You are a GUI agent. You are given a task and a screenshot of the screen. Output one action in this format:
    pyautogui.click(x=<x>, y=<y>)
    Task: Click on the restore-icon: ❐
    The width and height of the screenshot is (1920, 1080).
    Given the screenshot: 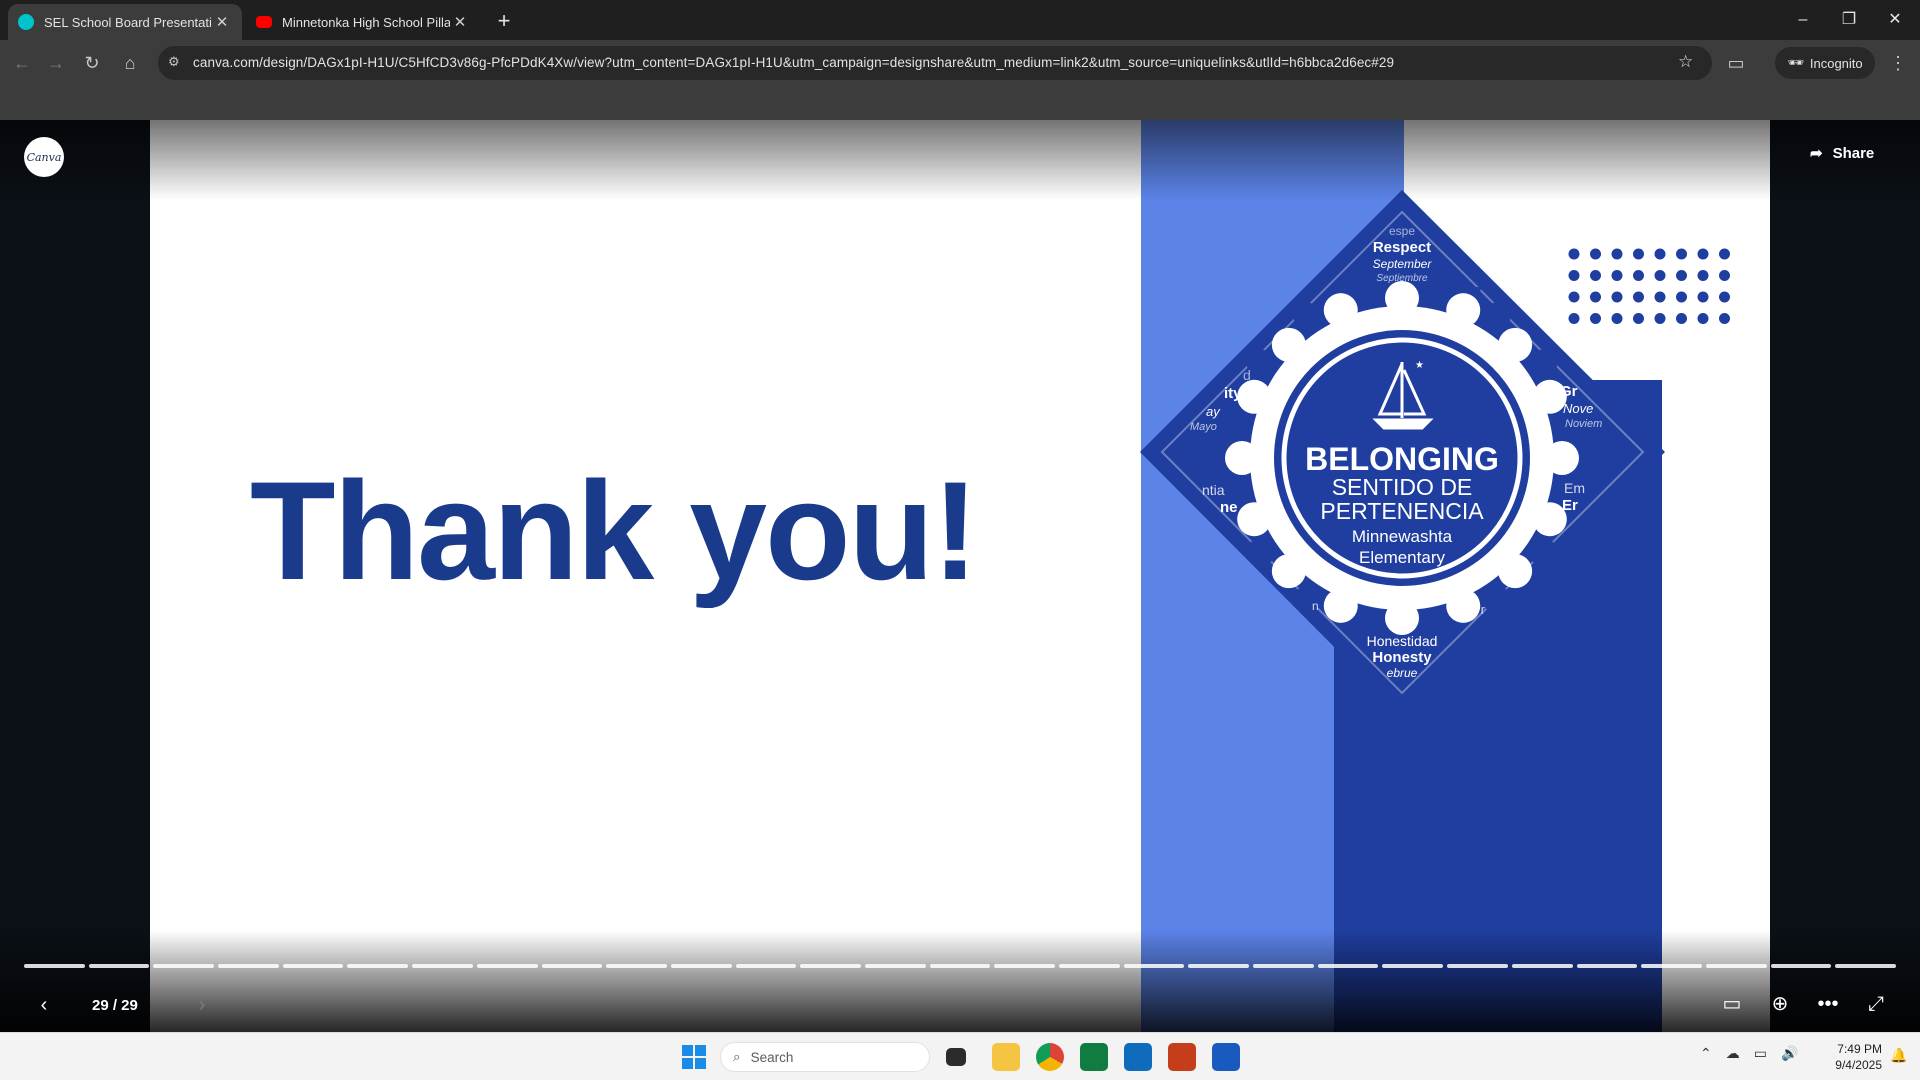 What is the action you would take?
    pyautogui.click(x=1849, y=20)
    